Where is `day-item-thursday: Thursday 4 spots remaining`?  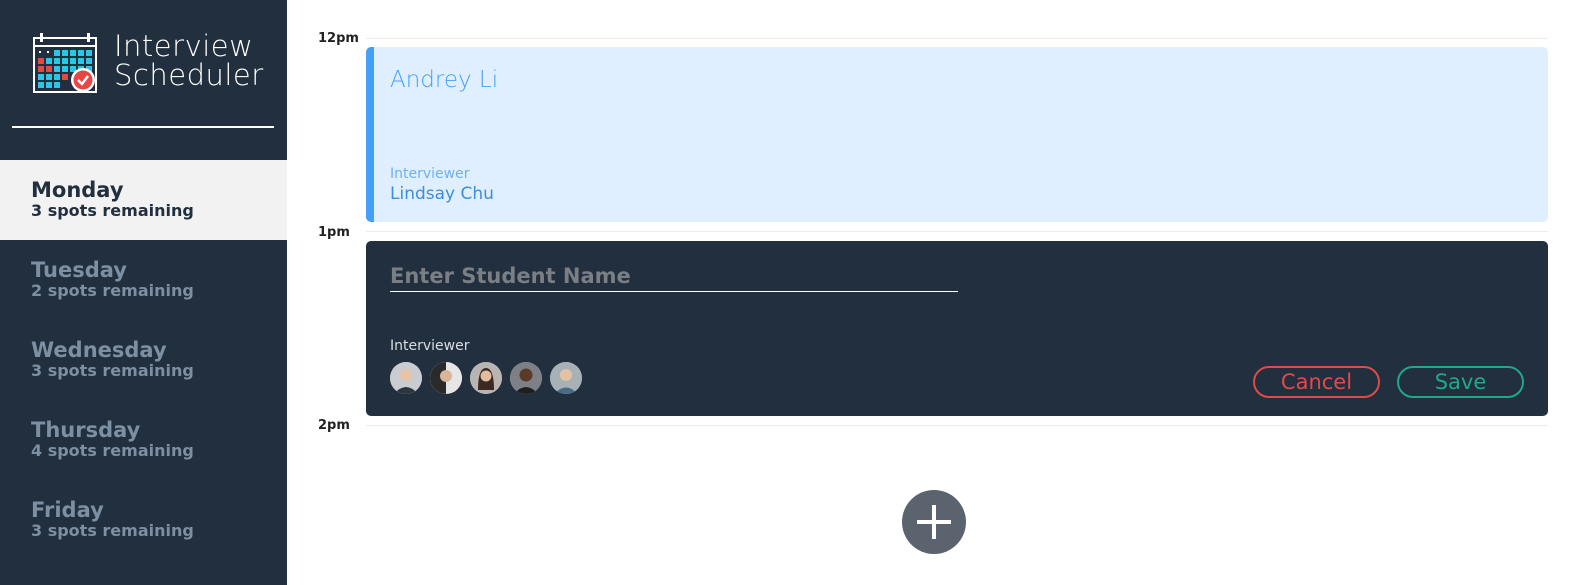 day-item-thursday: Thursday 4 spots remaining is located at coordinates (143, 440).